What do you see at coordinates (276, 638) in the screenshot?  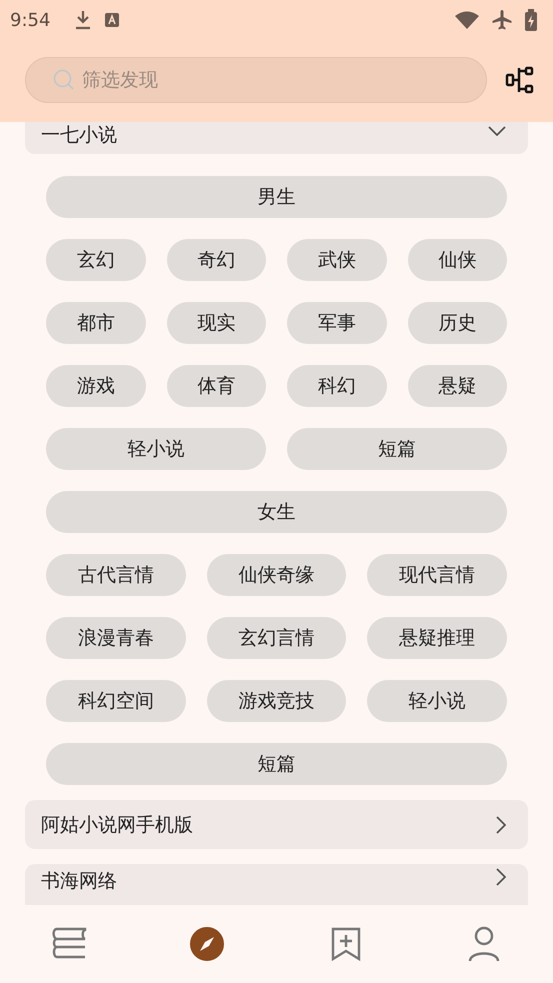 I see `category-chip: 玄幻言情` at bounding box center [276, 638].